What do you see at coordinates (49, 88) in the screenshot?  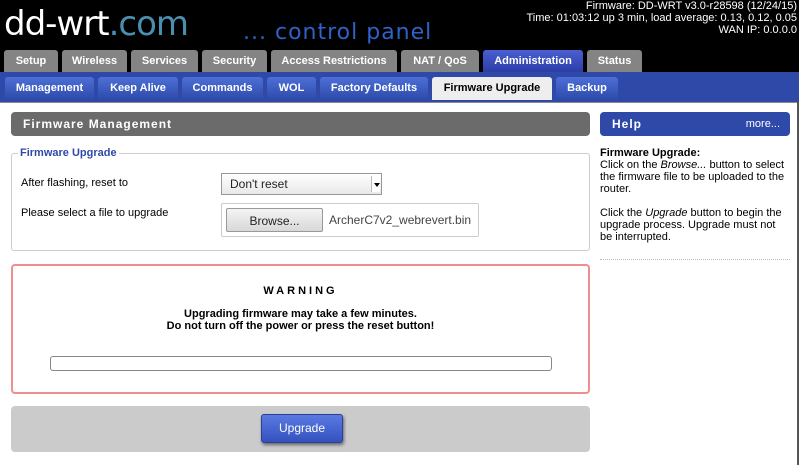 I see `subtab-management: Management` at bounding box center [49, 88].